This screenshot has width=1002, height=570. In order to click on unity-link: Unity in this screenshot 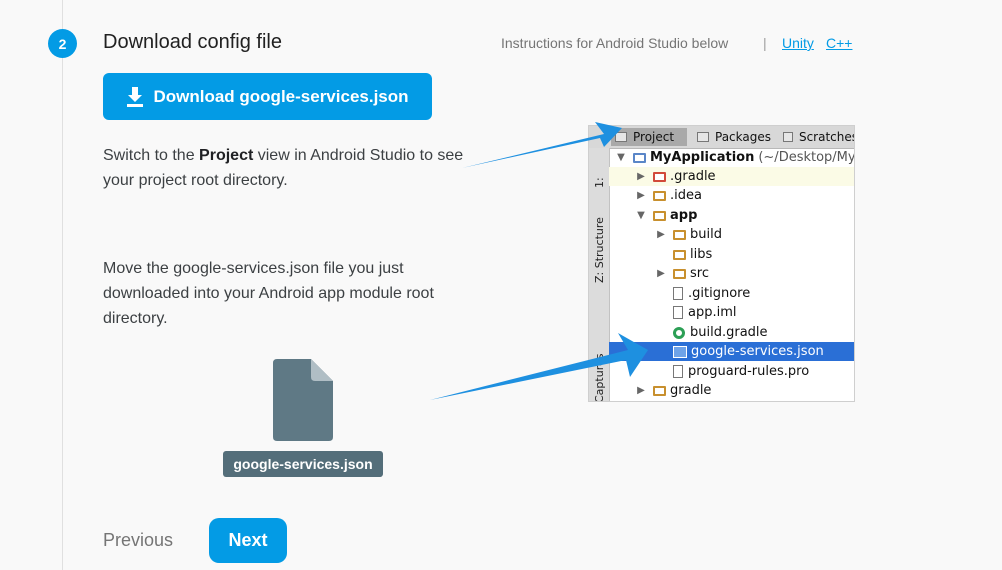, I will do `click(798, 43)`.